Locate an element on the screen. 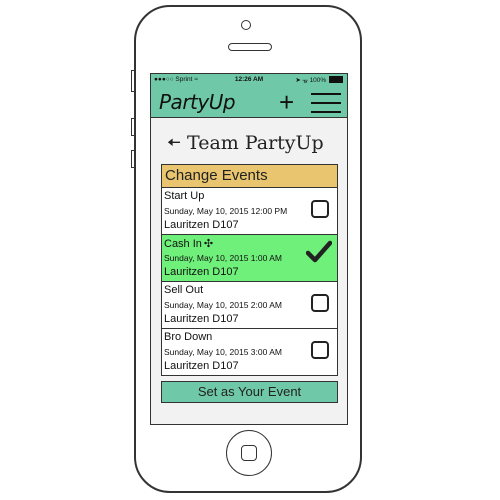 This screenshot has height=500, width=500. status-bar: ●●●○○ Sprint ≈ 12:26 AM ➤ ᚗ 100% is located at coordinates (249, 80).